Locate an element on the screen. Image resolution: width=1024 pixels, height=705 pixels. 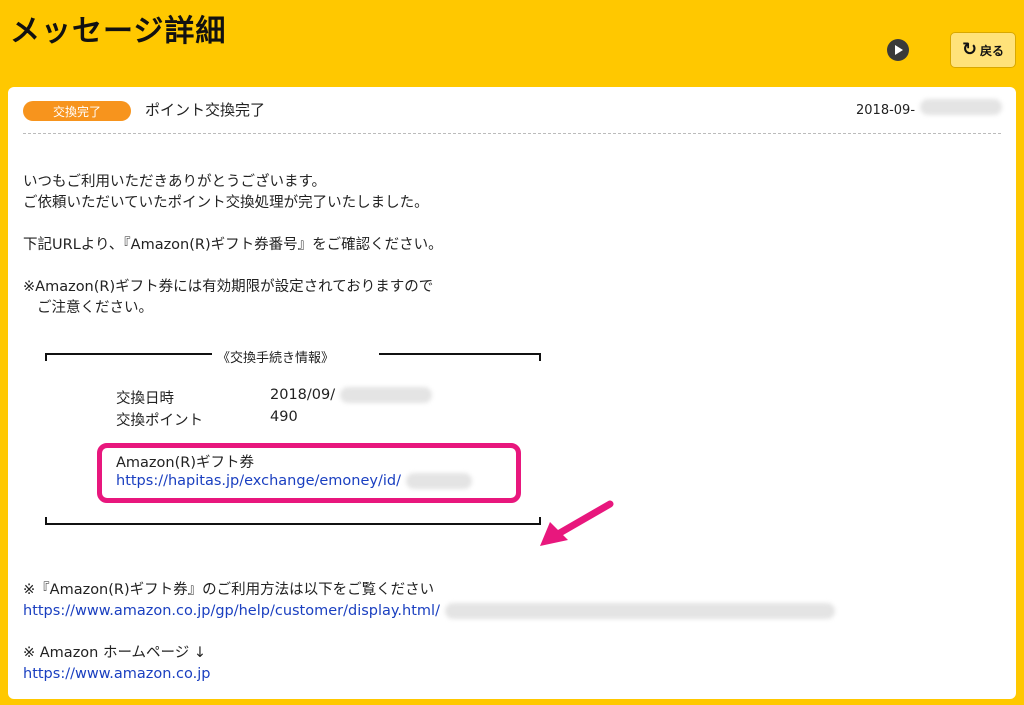
amazon-home-link: https://www.amazon.co.jp is located at coordinates (116, 674).